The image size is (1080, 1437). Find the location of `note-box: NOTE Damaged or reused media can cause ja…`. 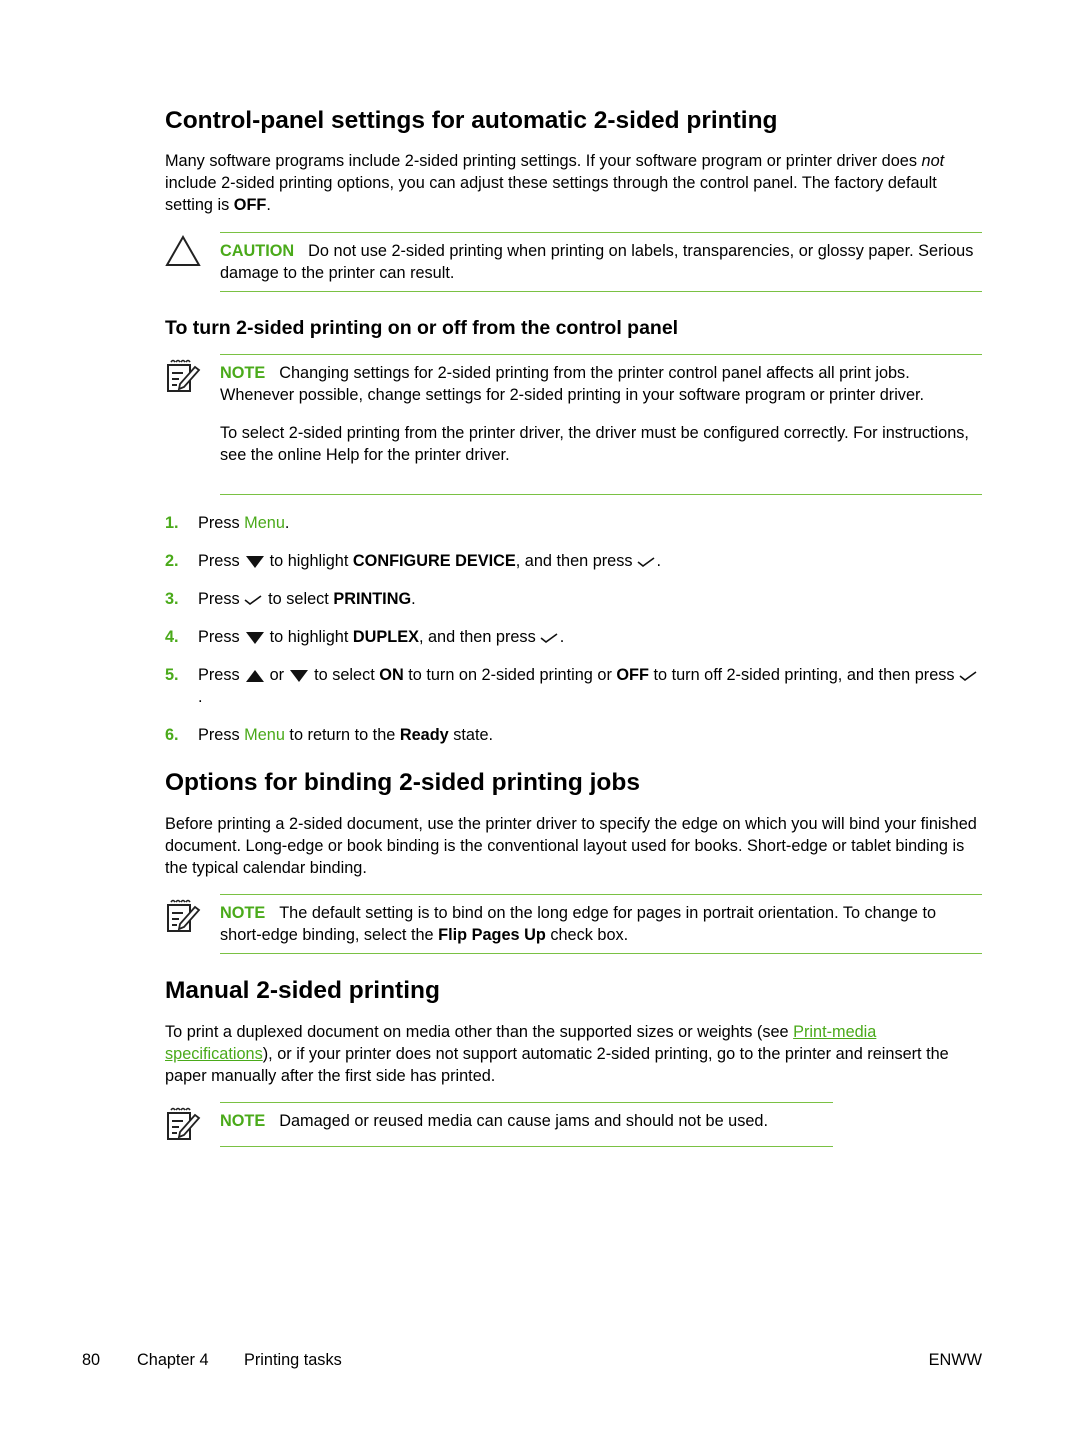

note-box: NOTE Damaged or reused media can cause ja… is located at coordinates (494, 1121).